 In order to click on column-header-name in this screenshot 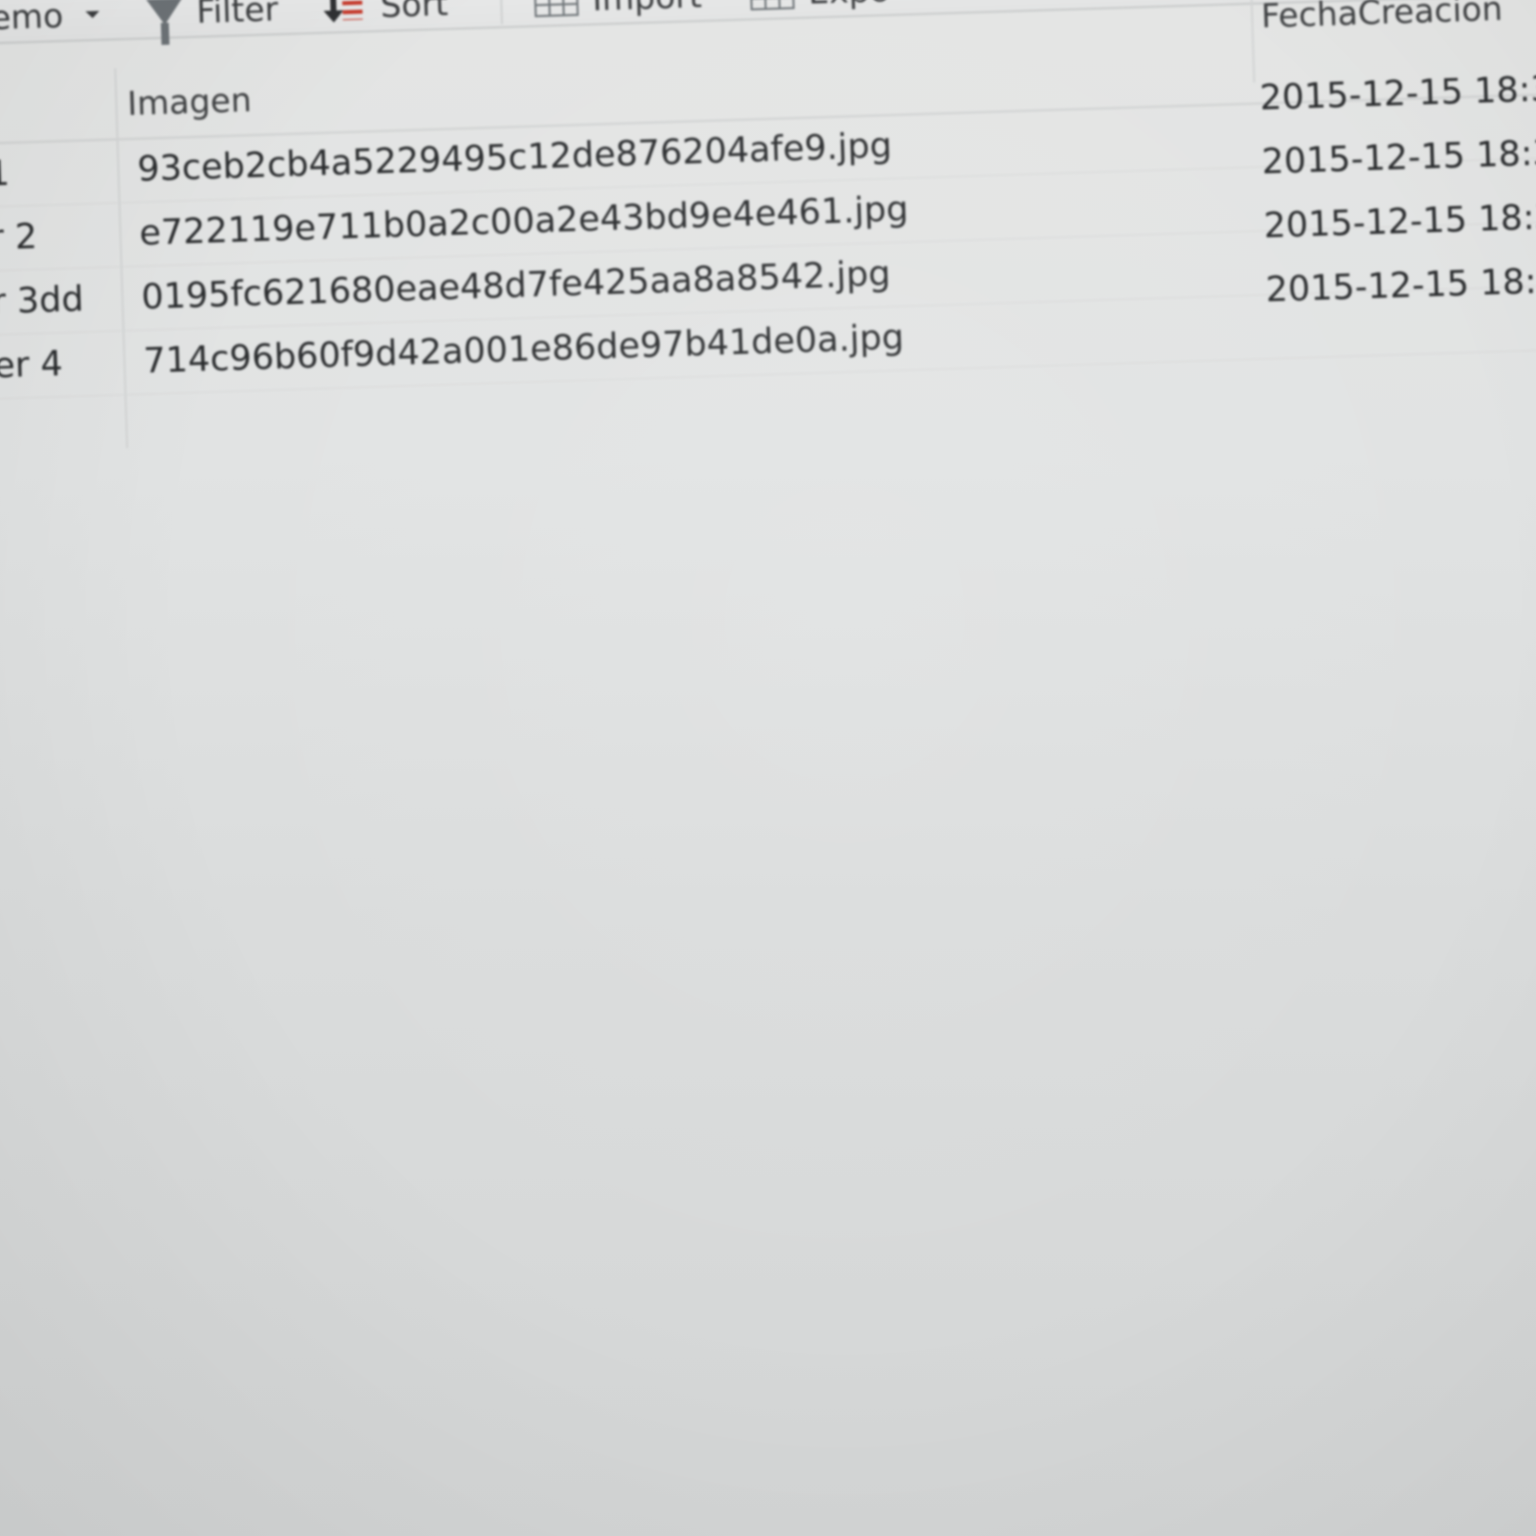, I will do `click(53, 106)`.